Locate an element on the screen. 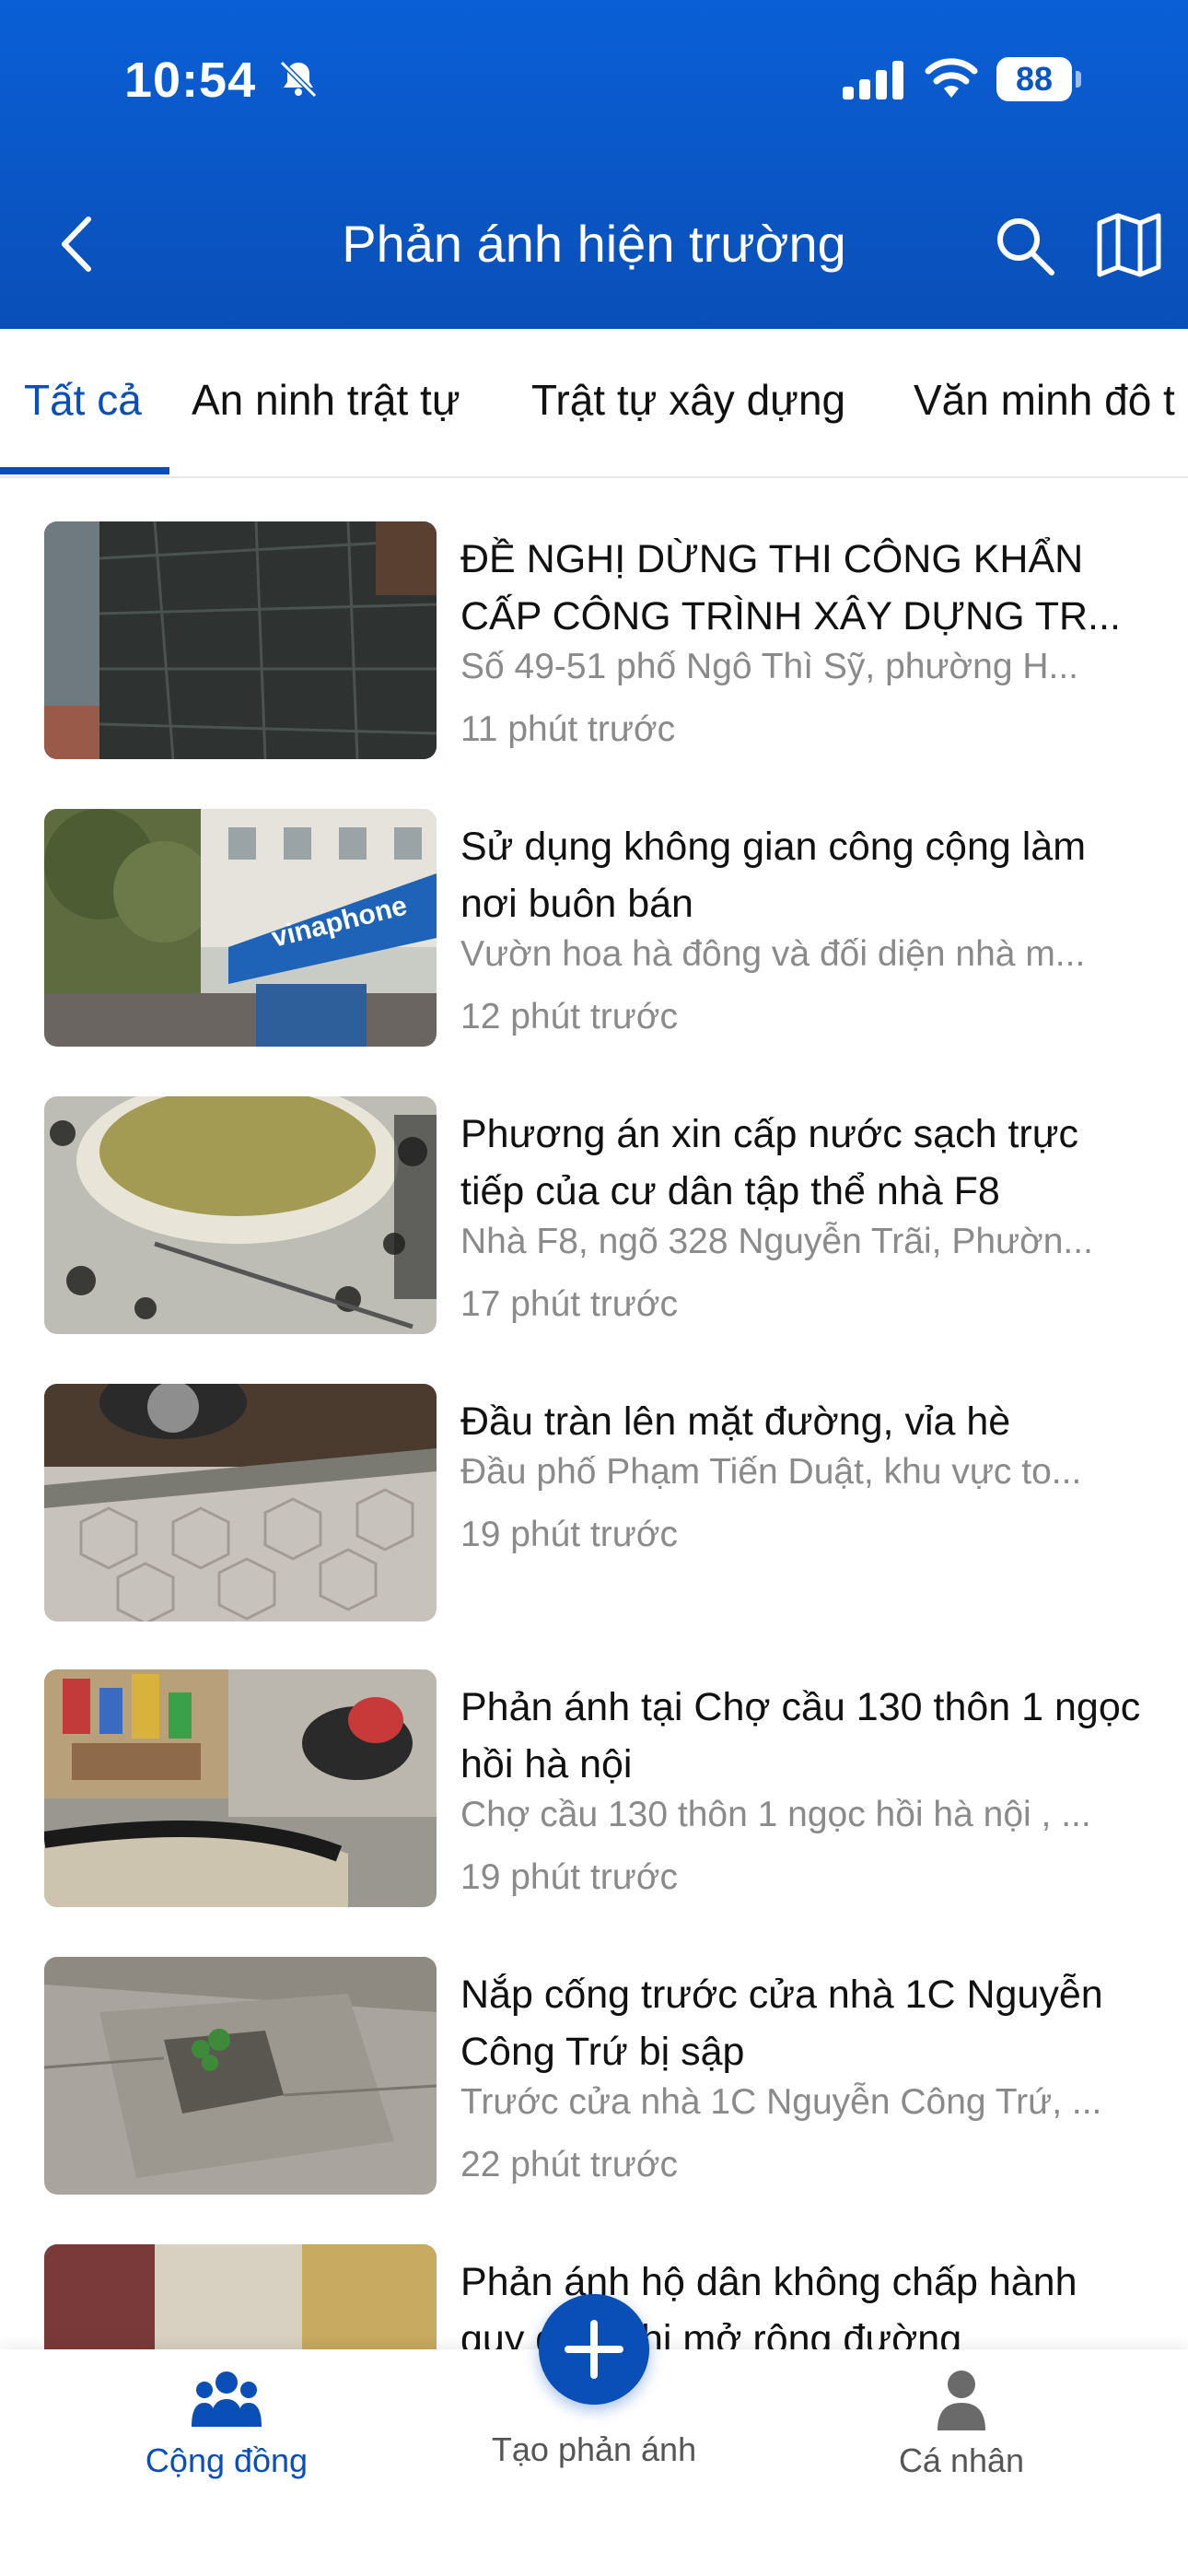 The width and height of the screenshot is (1188, 2576). nav-profile-label: Cá nhân is located at coordinates (961, 2460).